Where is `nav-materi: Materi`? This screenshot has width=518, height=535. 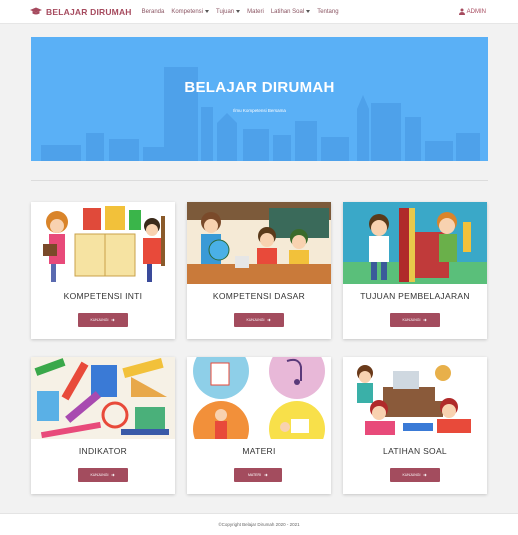
nav-materi: Materi is located at coordinates (255, 12).